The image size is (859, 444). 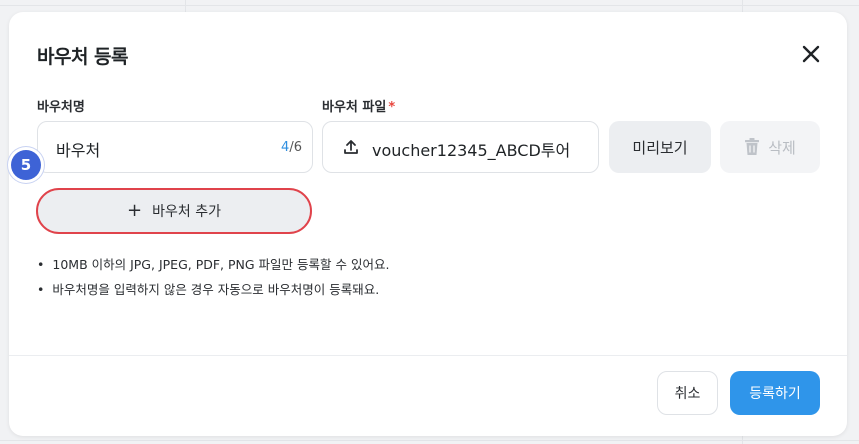 I want to click on voucher-name-label-text: 바우처명, so click(x=61, y=107).